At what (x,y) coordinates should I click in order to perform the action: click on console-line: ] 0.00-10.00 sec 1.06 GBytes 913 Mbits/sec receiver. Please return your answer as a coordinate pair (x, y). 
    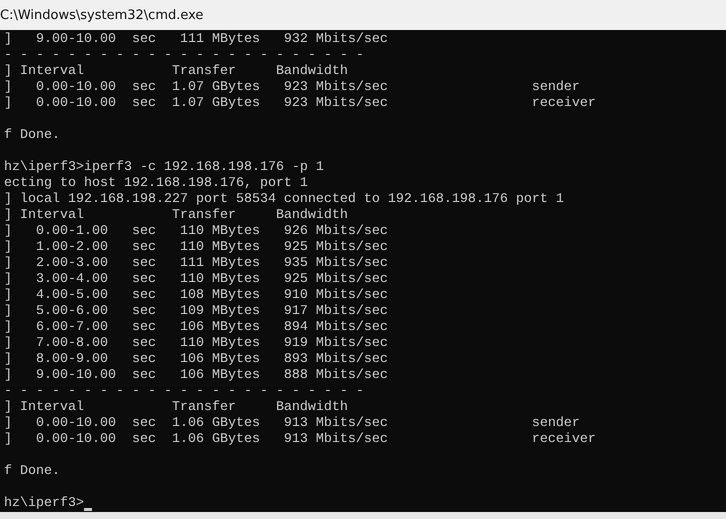
    Looking at the image, I should click on (300, 440).